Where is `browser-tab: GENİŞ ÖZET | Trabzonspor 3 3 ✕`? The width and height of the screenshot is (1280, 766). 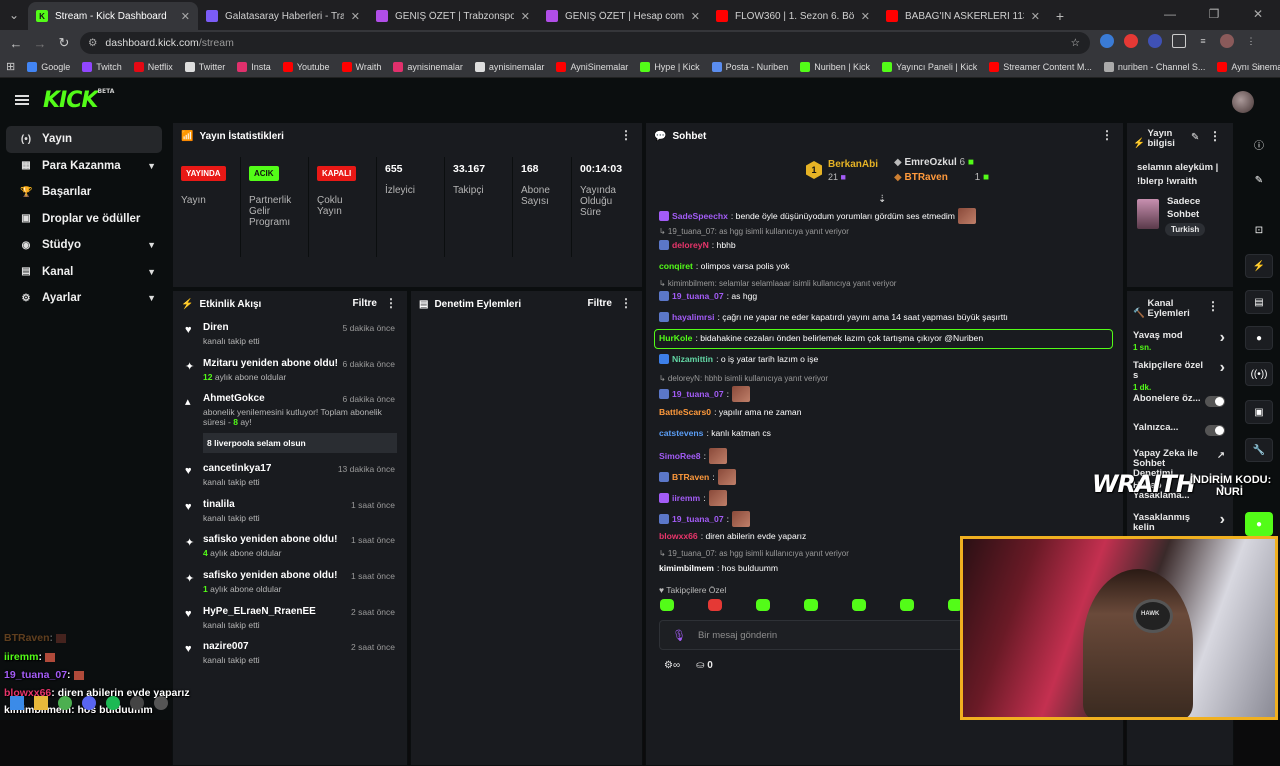 browser-tab: GENİŞ ÖZET | Trabzonspor 3 3 ✕ is located at coordinates (453, 16).